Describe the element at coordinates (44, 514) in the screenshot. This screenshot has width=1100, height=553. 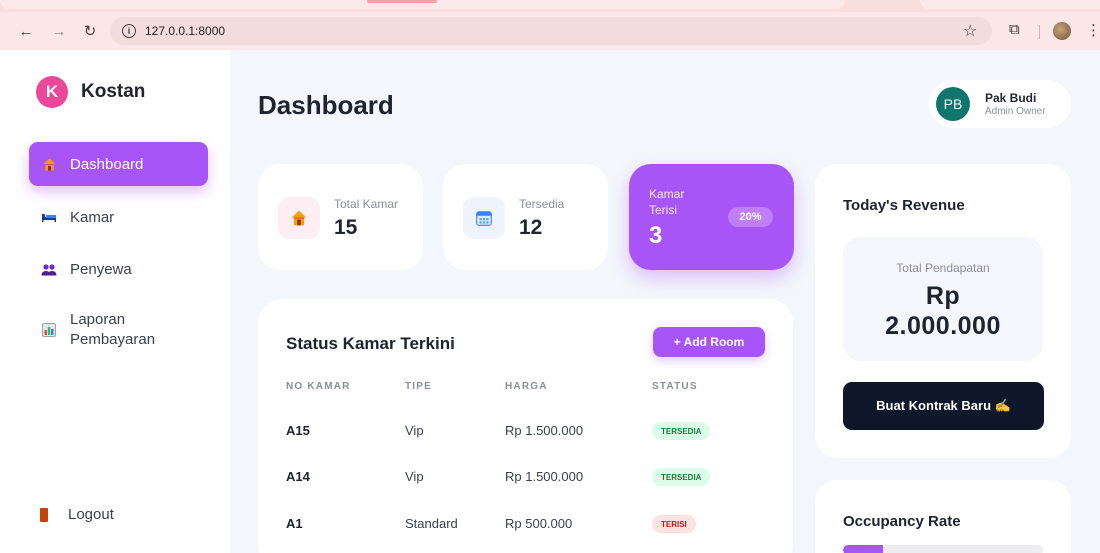
I see `door-icon` at that location.